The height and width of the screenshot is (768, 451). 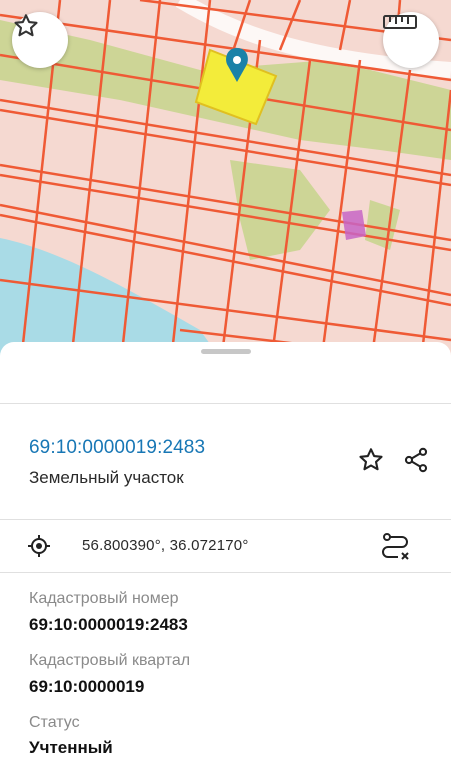 I want to click on route-icon, so click(x=395, y=546).